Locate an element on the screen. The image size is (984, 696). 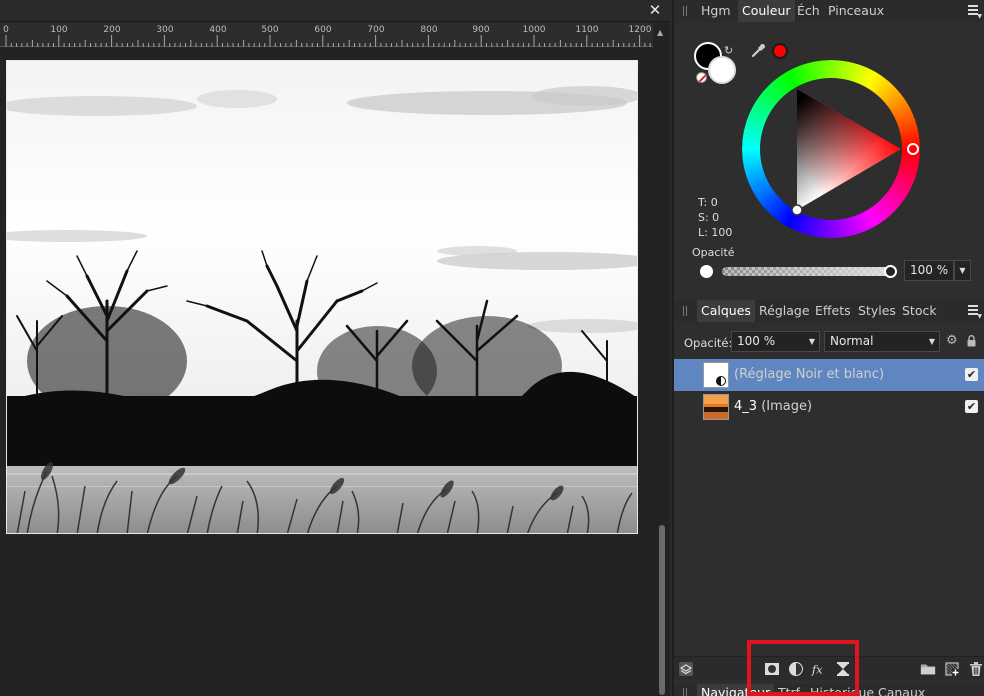
tab-stock: Stock is located at coordinates (919, 311).